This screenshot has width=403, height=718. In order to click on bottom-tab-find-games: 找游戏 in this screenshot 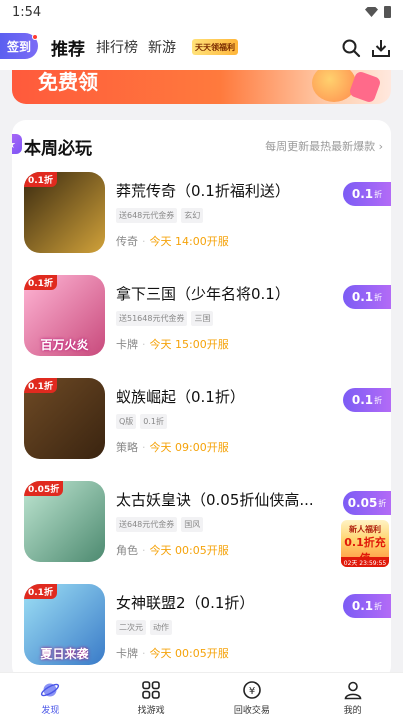, I will do `click(151, 695)`.